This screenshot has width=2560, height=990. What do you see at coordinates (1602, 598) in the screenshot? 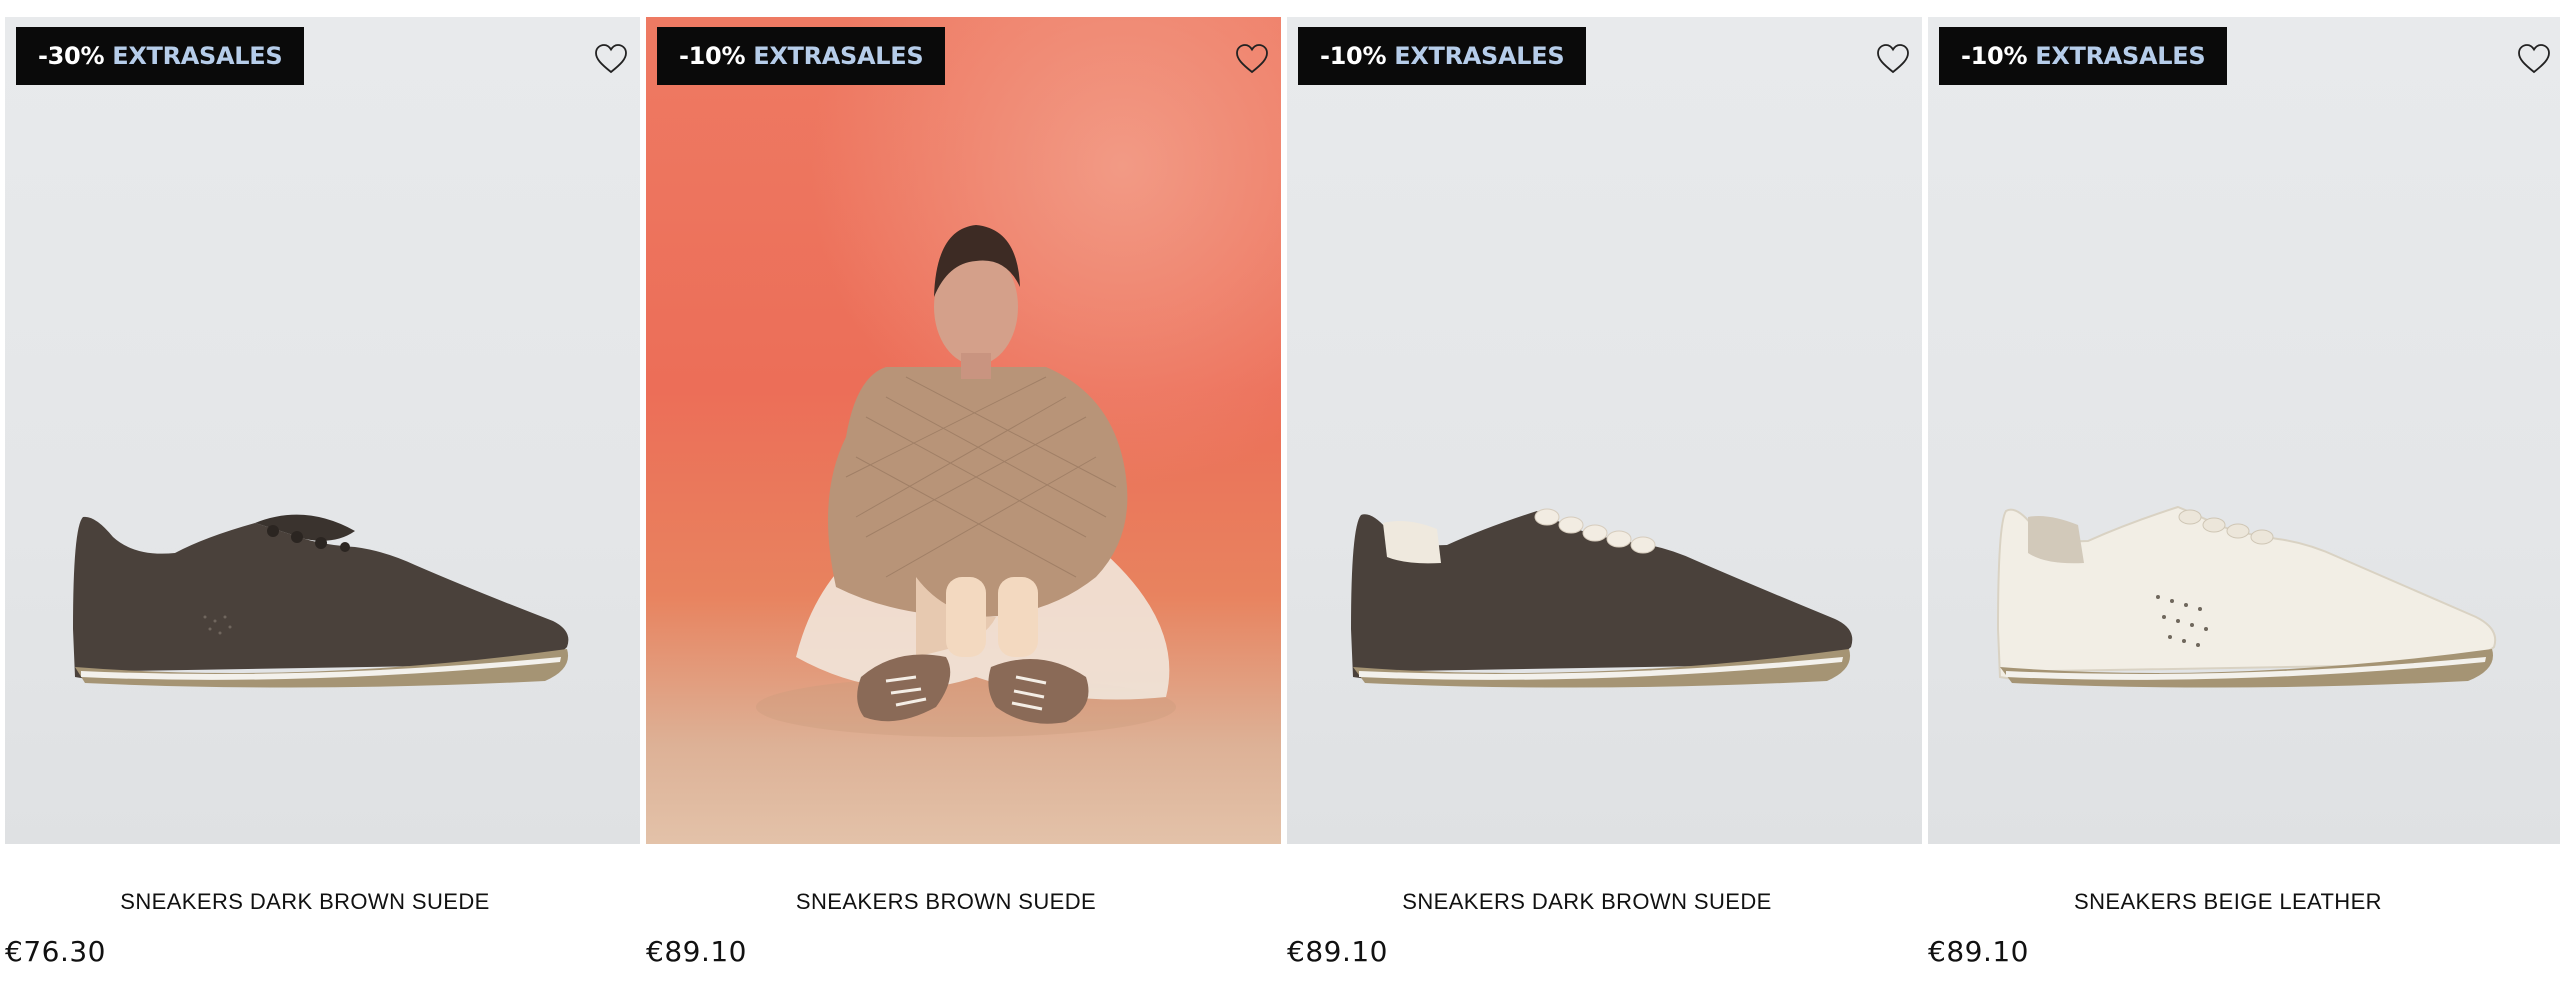
I see `sneaker-dark-brown-cream-laces-illustration` at bounding box center [1602, 598].